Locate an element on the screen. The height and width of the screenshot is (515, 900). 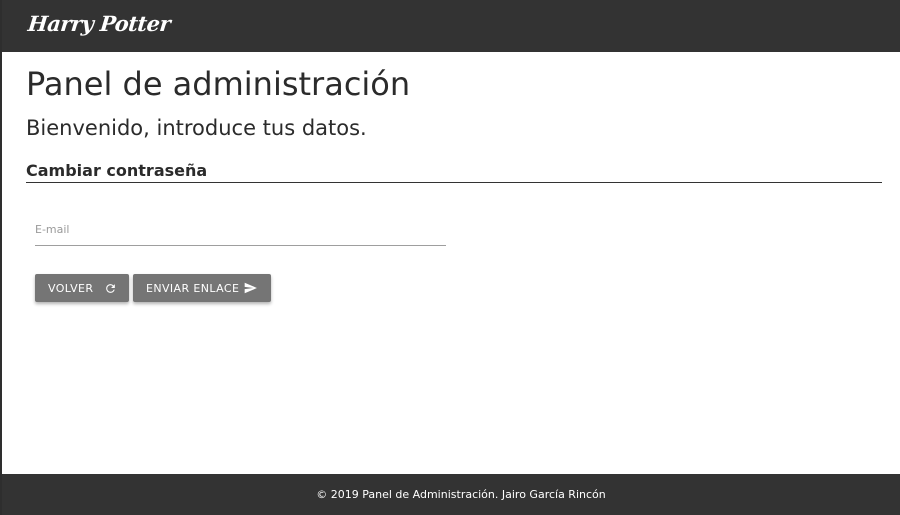
back-button-label: VOLVER is located at coordinates (71, 288).